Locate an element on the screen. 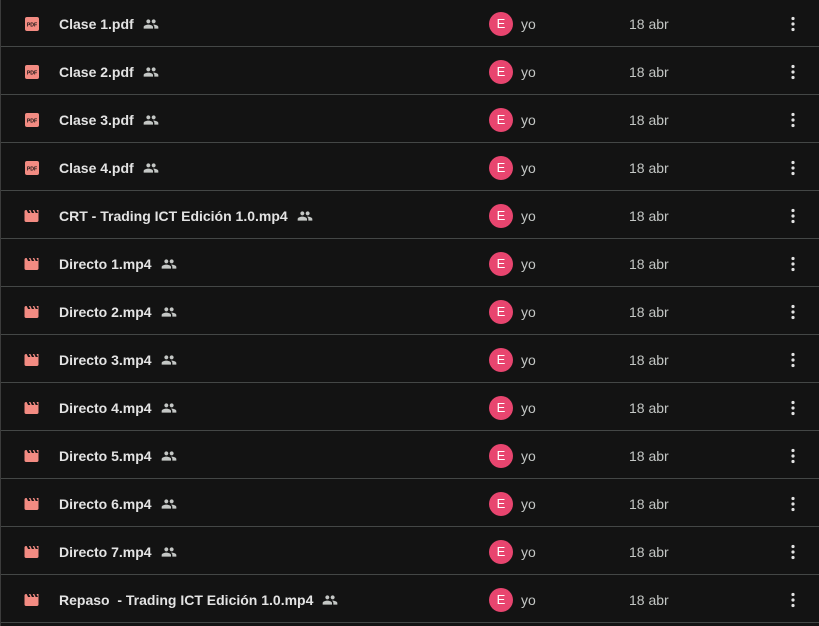  file-name: Directo 3.mp4 is located at coordinates (105, 360).